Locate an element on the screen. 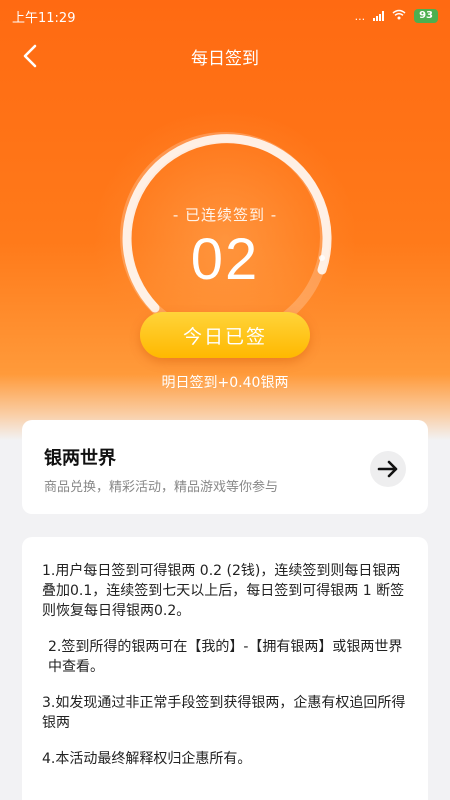  wifi-icon is located at coordinates (399, 16).